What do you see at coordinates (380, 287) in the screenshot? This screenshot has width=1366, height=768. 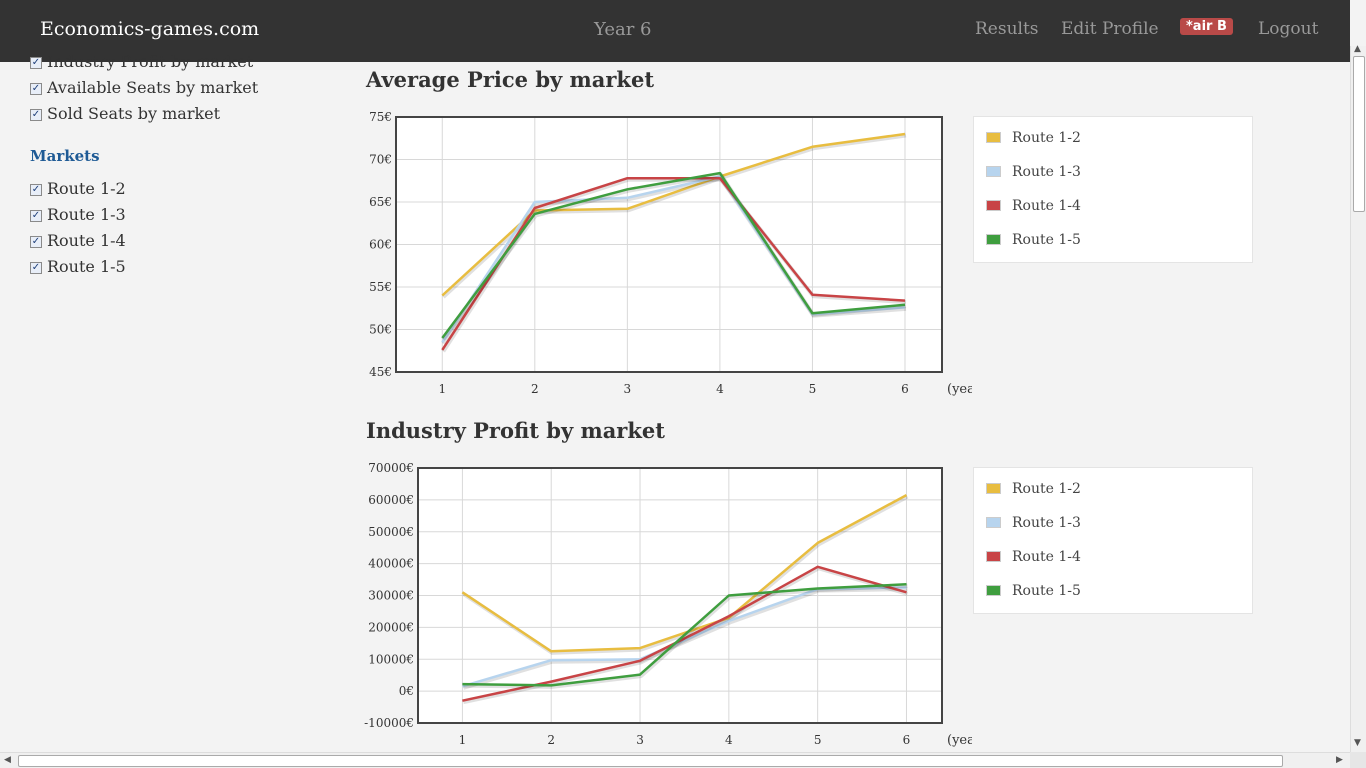 I see `y-tick-label: 55€` at bounding box center [380, 287].